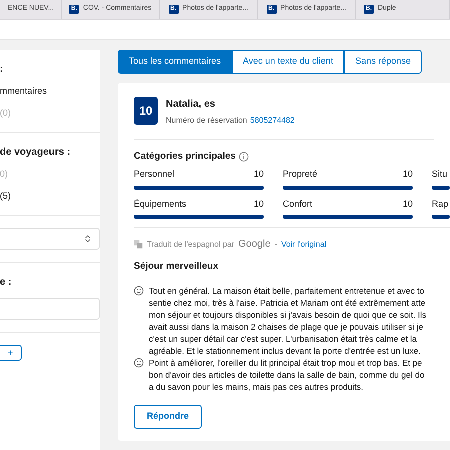  Describe the element at coordinates (272, 121) in the screenshot. I see `booking-number-link: 5805274482` at that location.